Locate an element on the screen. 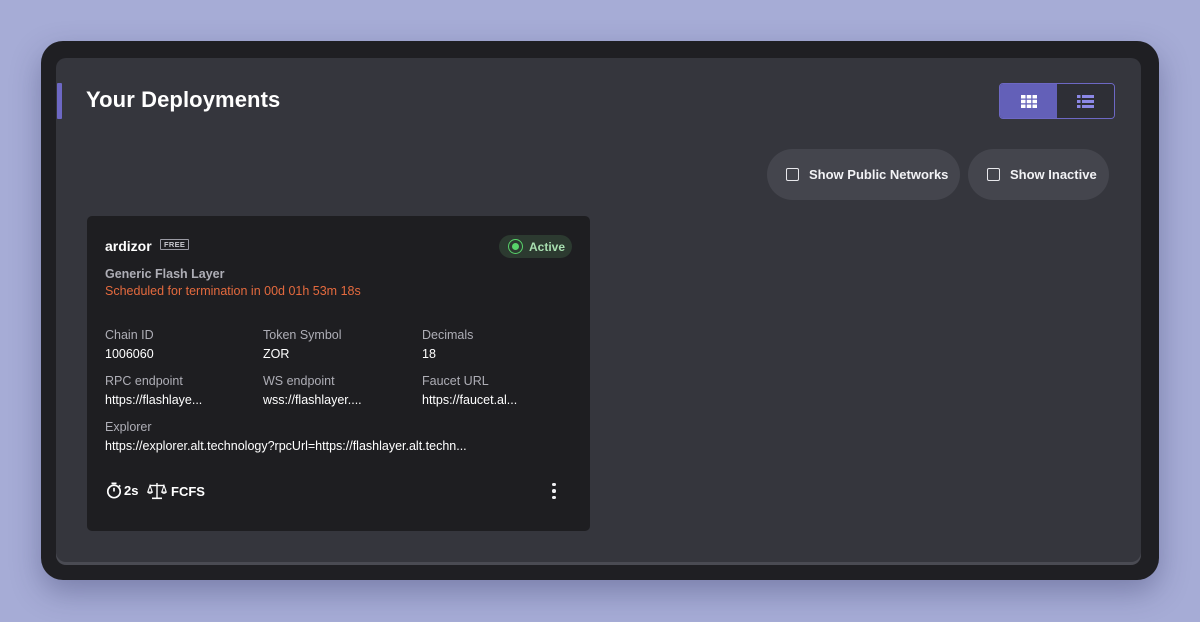  decimals-label: Decimals is located at coordinates (448, 335).